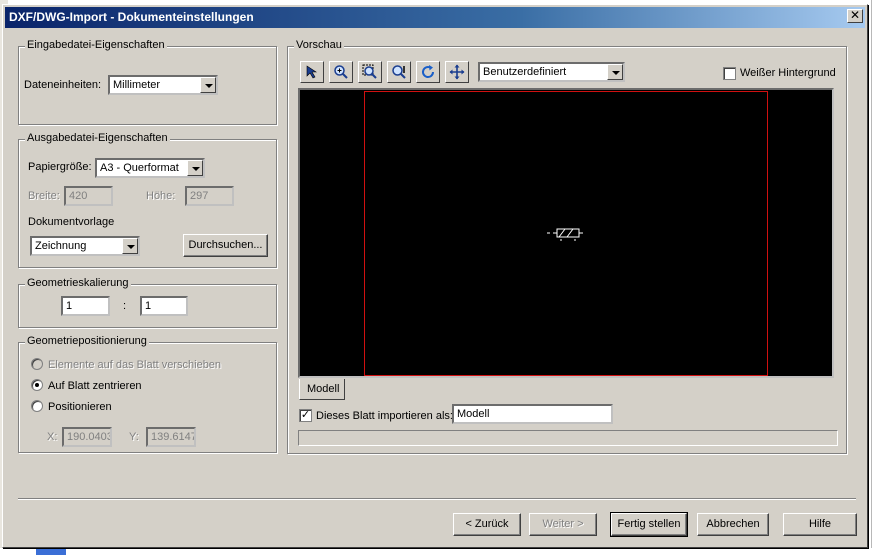 The image size is (881, 555). Describe the element at coordinates (95, 386) in the screenshot. I see `option-center-label: Auf Blatt zentrieren` at that location.